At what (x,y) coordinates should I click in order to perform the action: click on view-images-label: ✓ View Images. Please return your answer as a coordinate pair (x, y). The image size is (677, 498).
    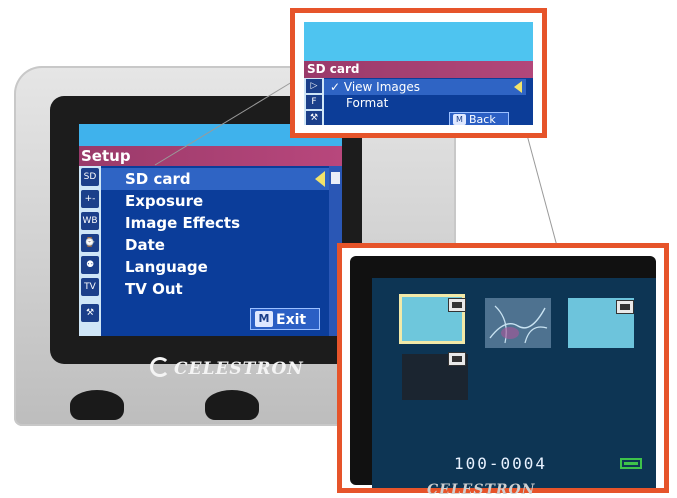
    Looking at the image, I should click on (375, 87).